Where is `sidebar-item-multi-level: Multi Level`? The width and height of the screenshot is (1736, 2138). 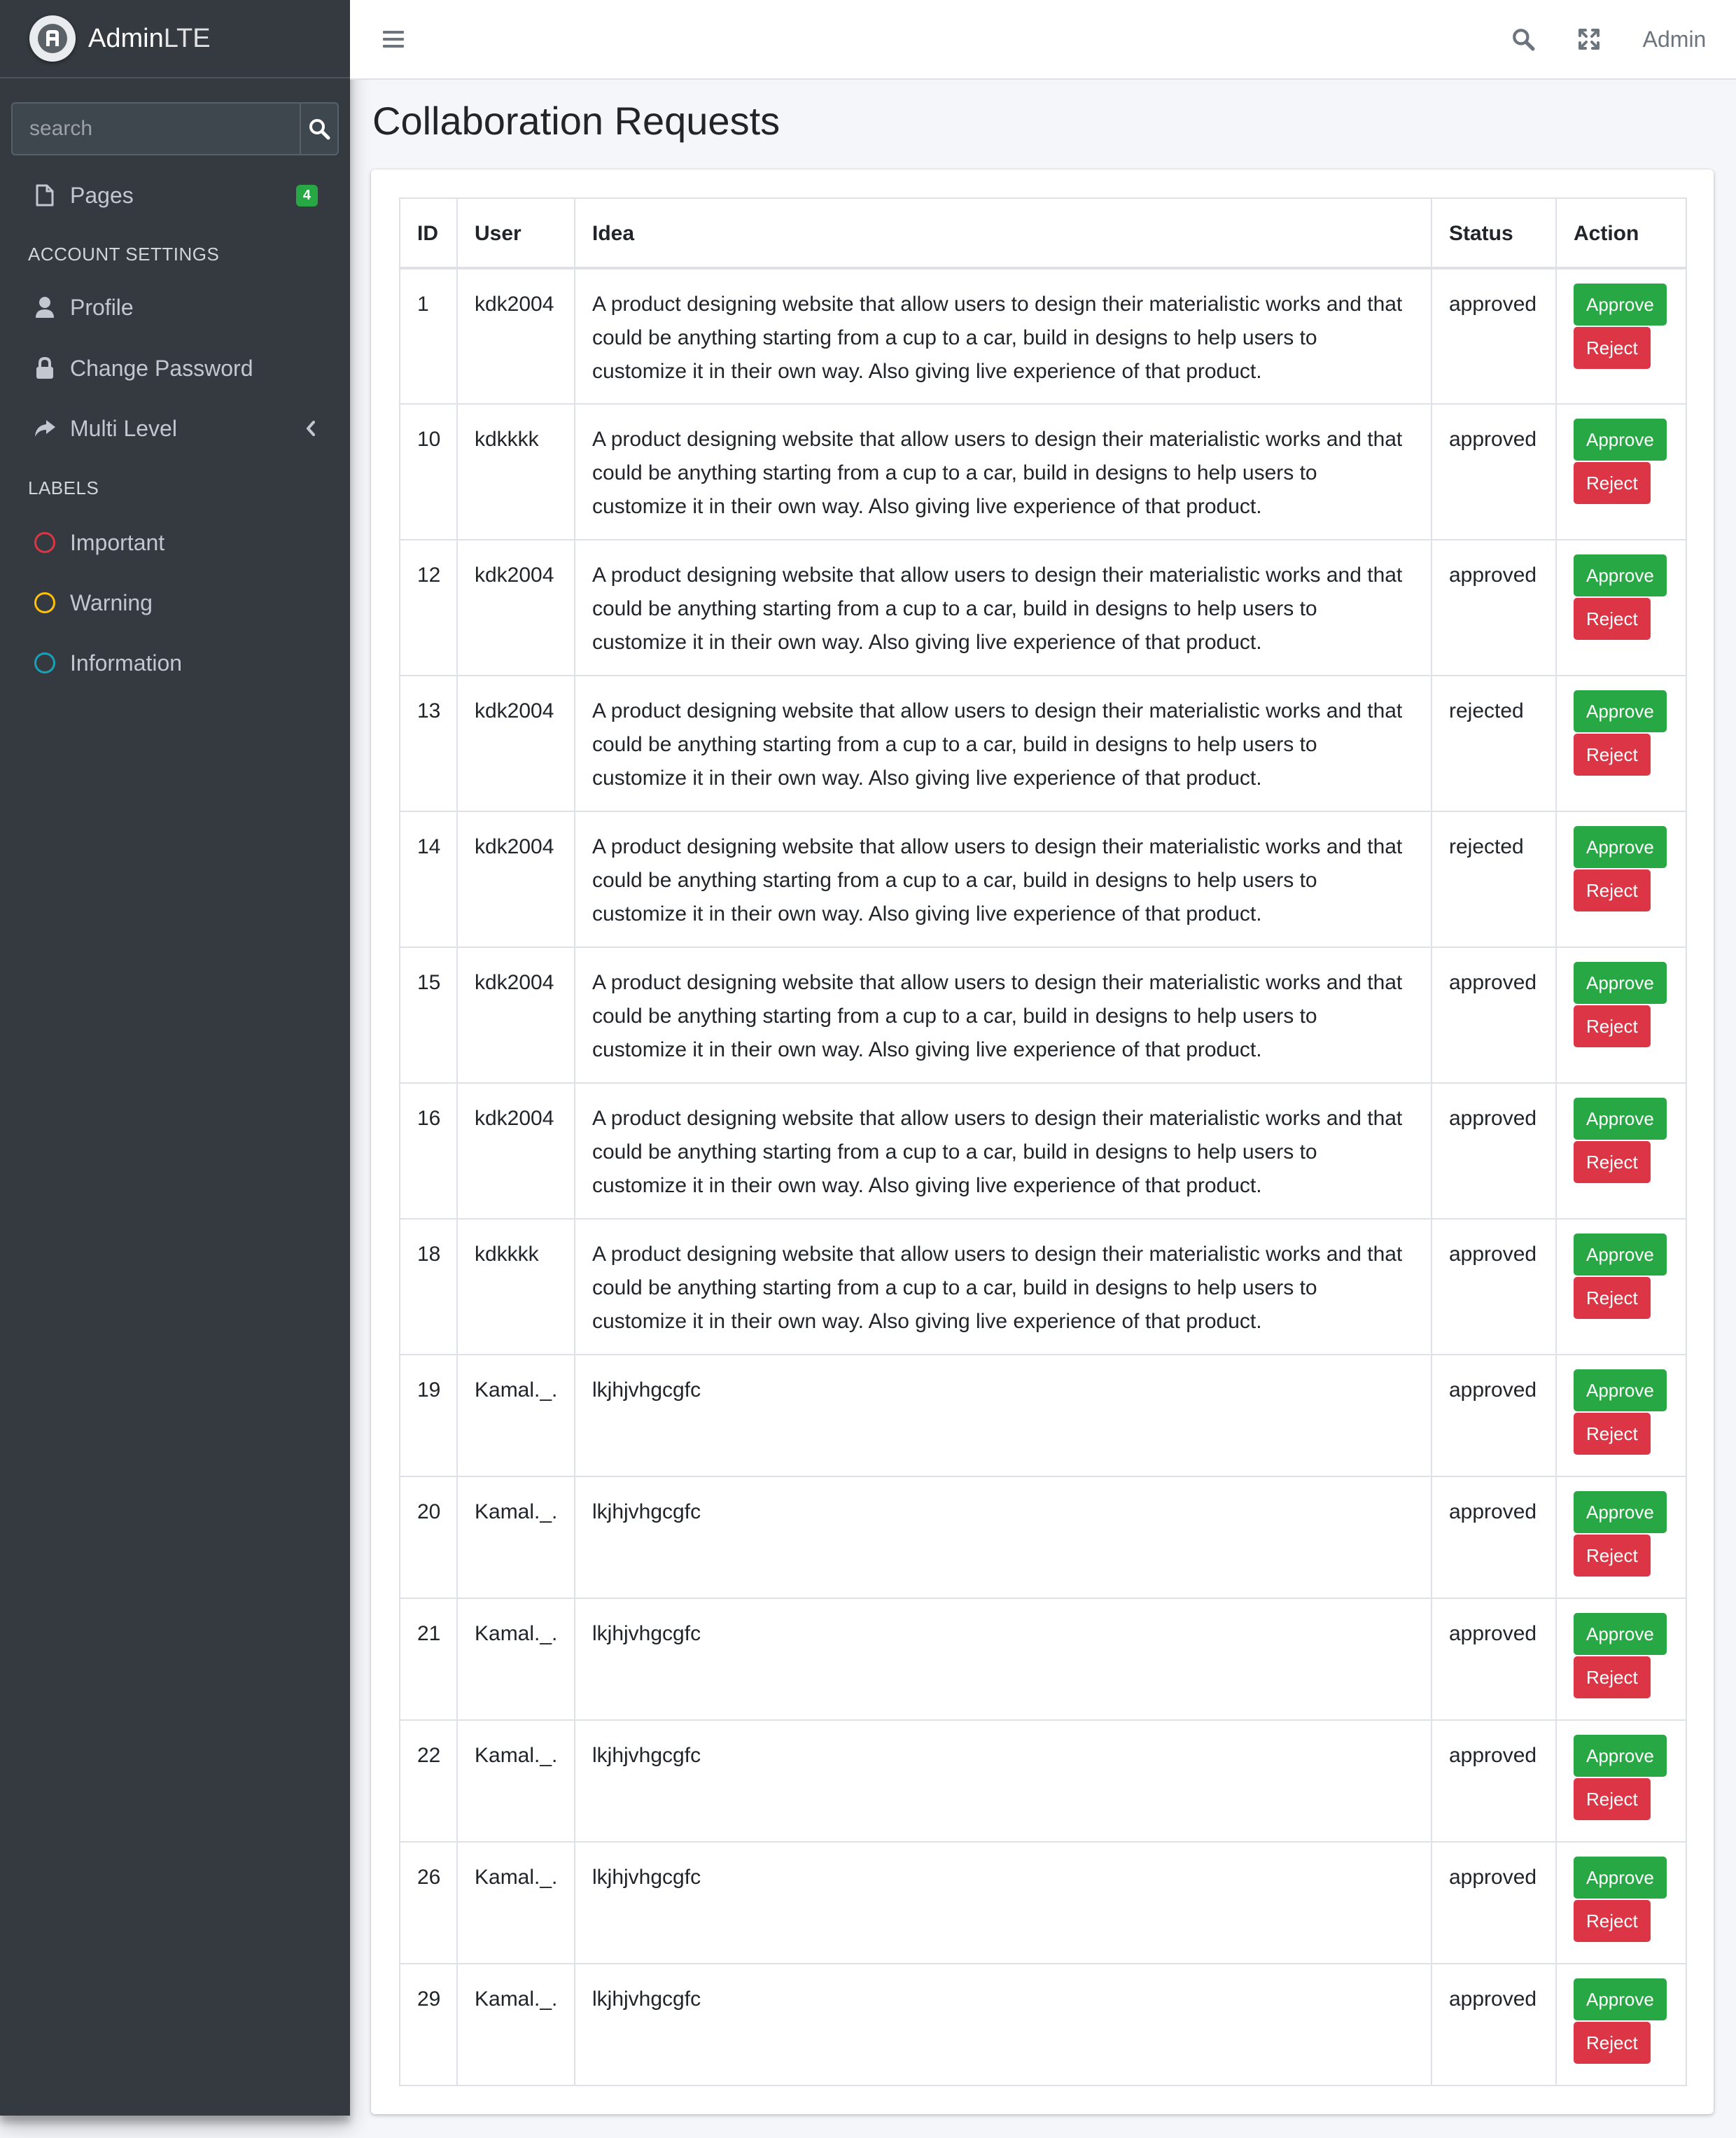
sidebar-item-multi-level: Multi Level is located at coordinates (175, 429).